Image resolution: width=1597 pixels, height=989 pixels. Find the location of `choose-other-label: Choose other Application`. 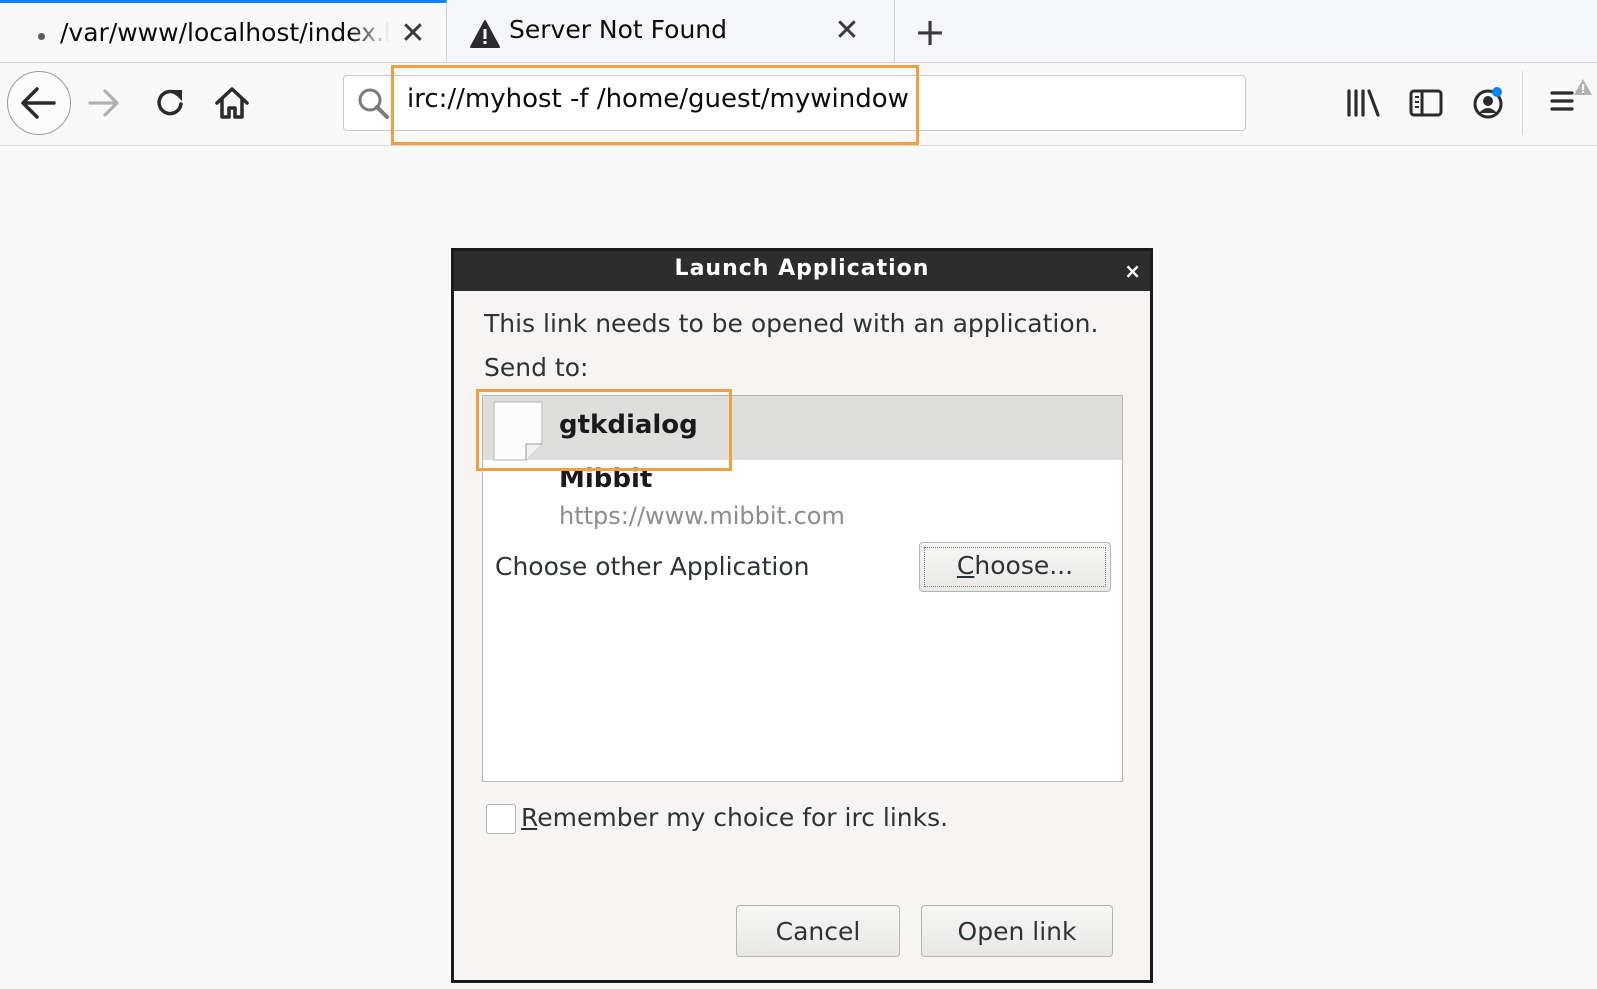

choose-other-label: Choose other Application is located at coordinates (652, 566).